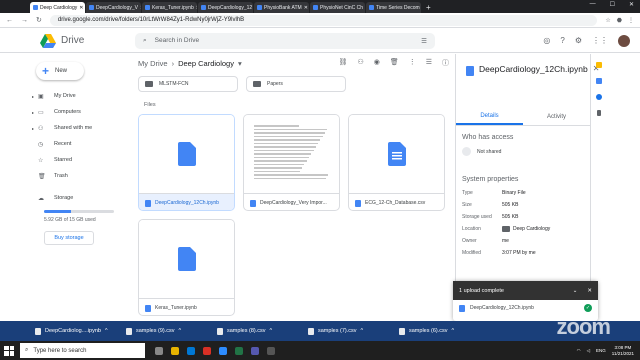  I want to click on download-item: DeepCardiolog....ipynb ^, so click(72, 331).